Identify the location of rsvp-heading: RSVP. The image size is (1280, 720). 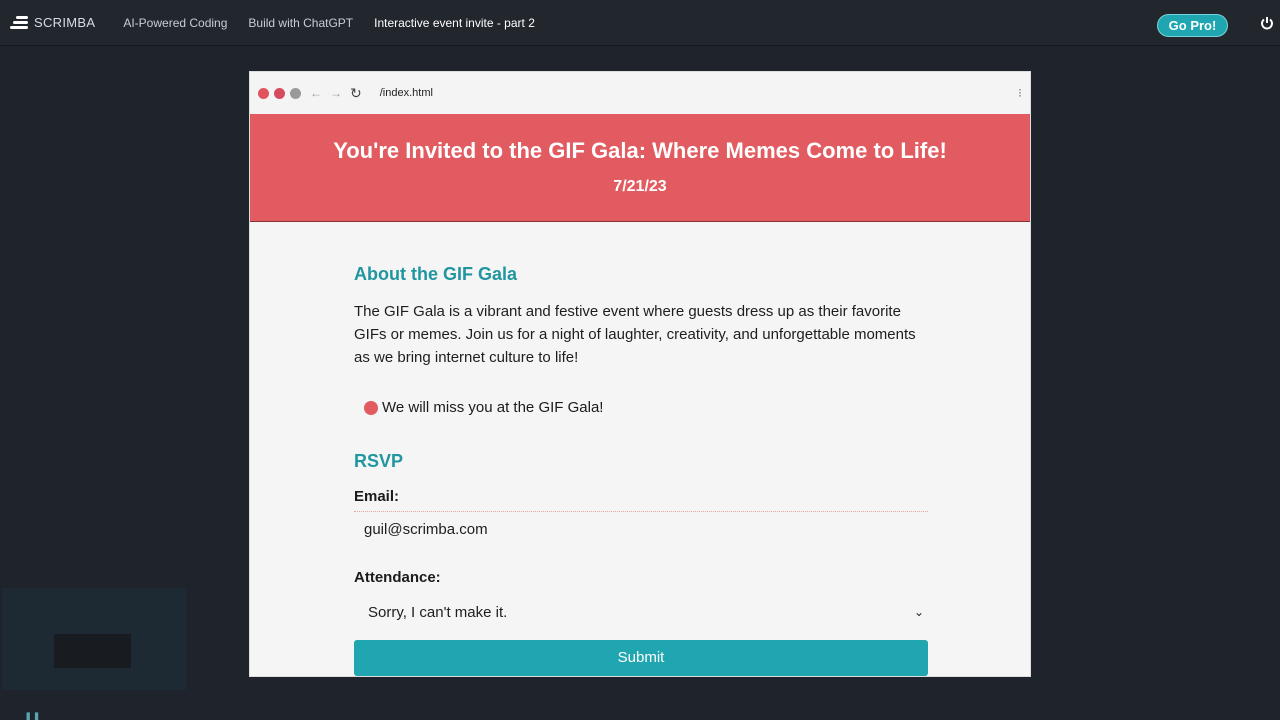
(379, 461).